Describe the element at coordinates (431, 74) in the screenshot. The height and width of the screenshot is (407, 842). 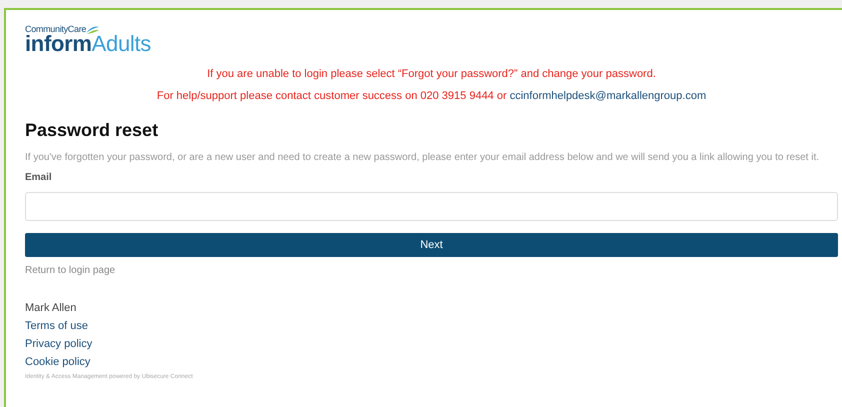
I see `notice-text: If you are unable to login please select “Forgot your password?” and change your password.` at that location.